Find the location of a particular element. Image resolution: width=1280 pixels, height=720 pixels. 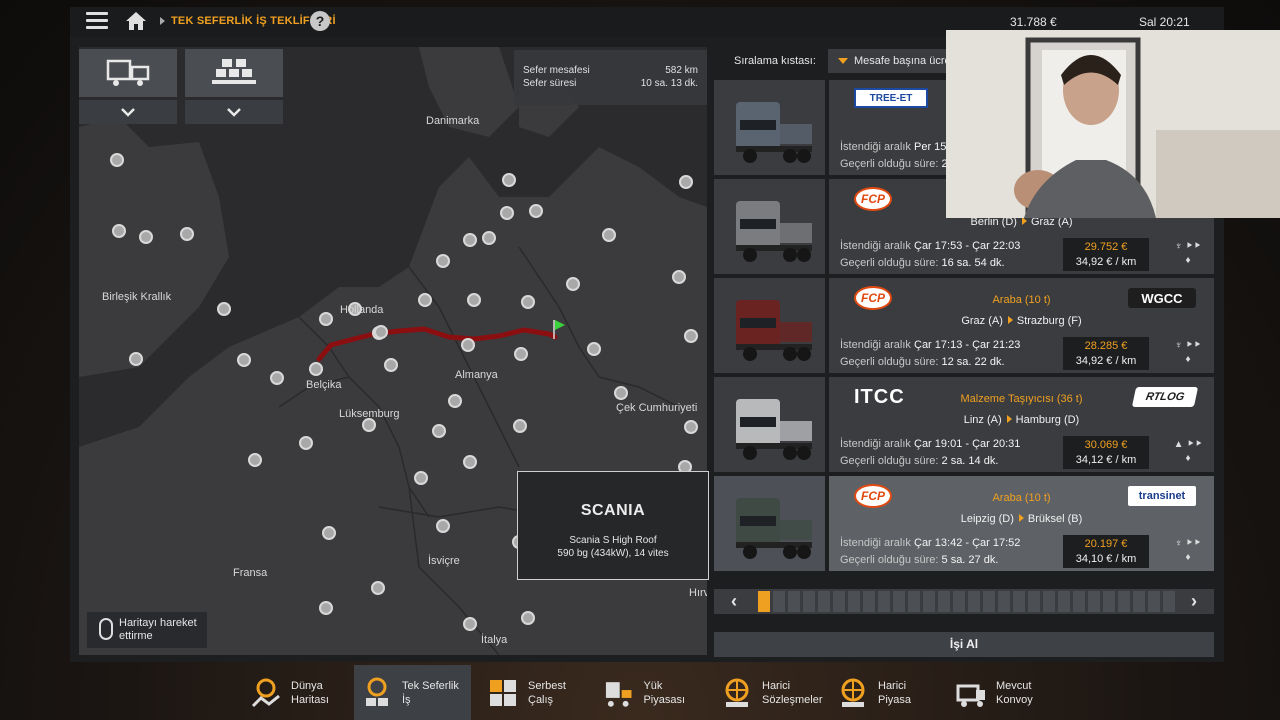

cargo-filter-dropdown is located at coordinates (234, 112).